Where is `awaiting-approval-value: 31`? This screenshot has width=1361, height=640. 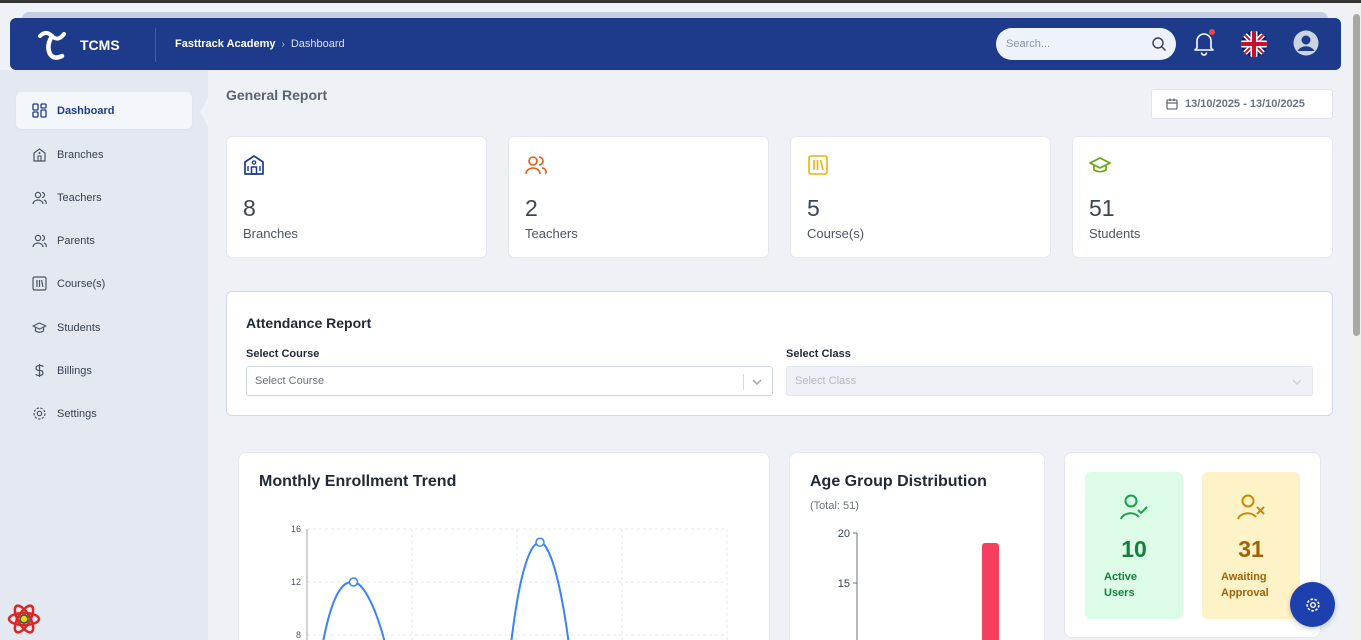
awaiting-approval-value: 31 is located at coordinates (1251, 549).